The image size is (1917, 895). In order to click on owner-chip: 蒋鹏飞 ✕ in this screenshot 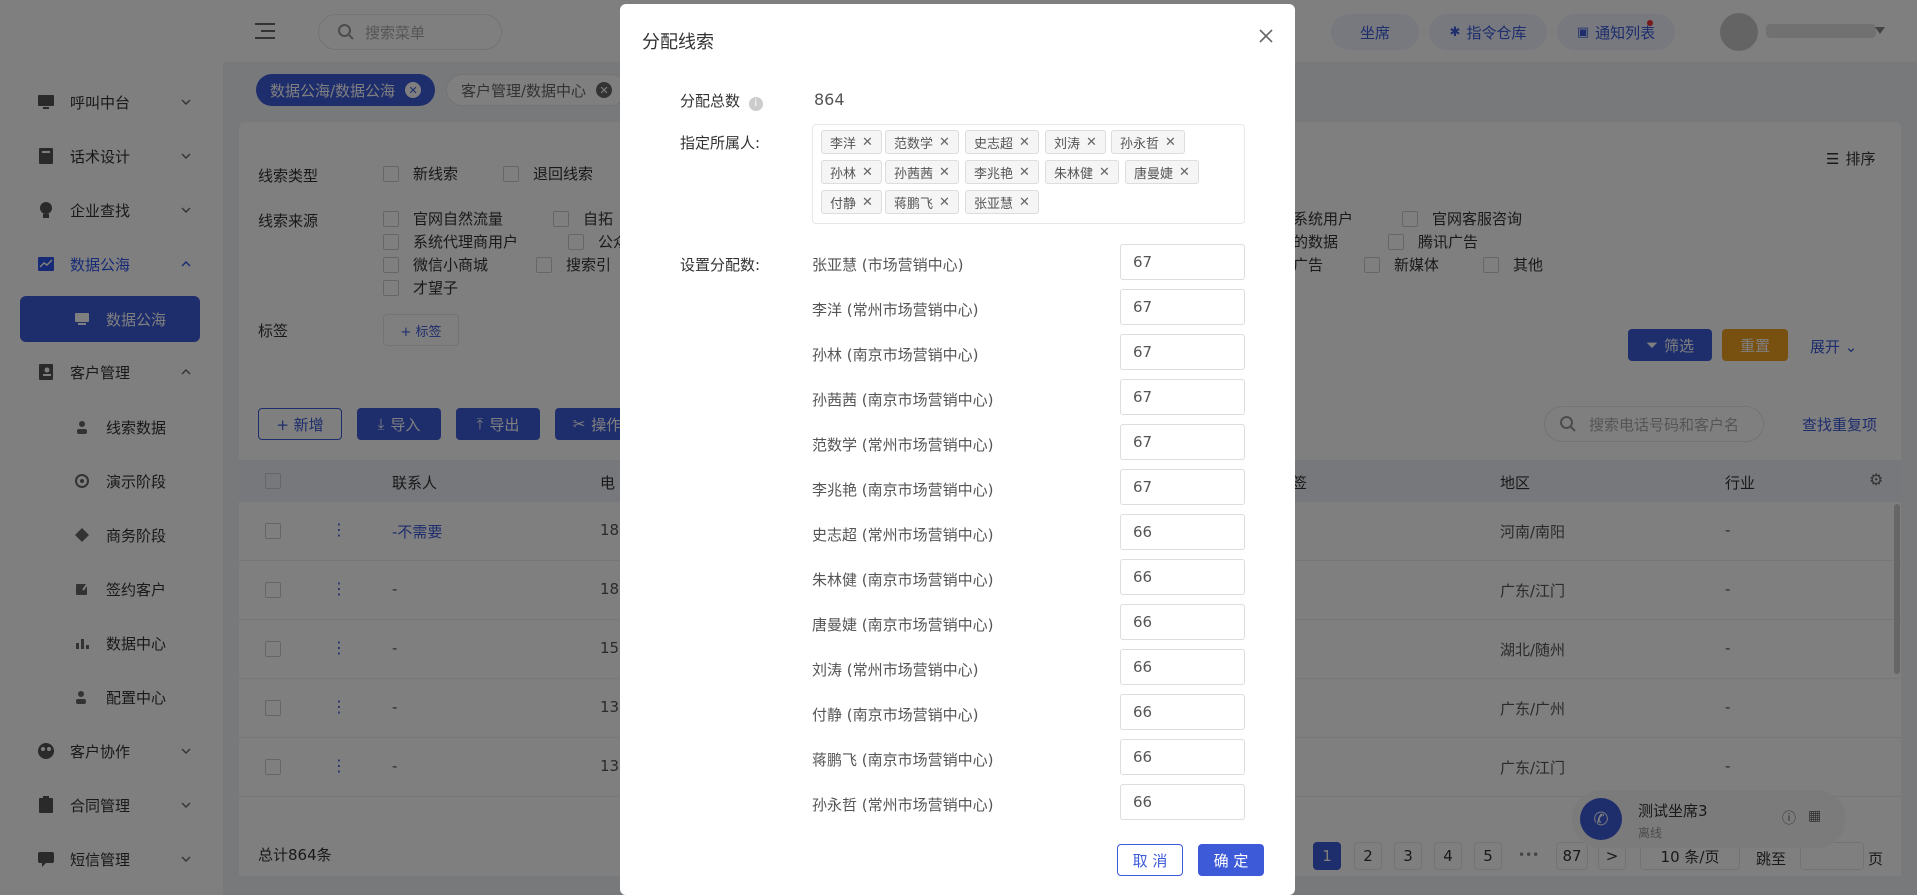, I will do `click(922, 202)`.